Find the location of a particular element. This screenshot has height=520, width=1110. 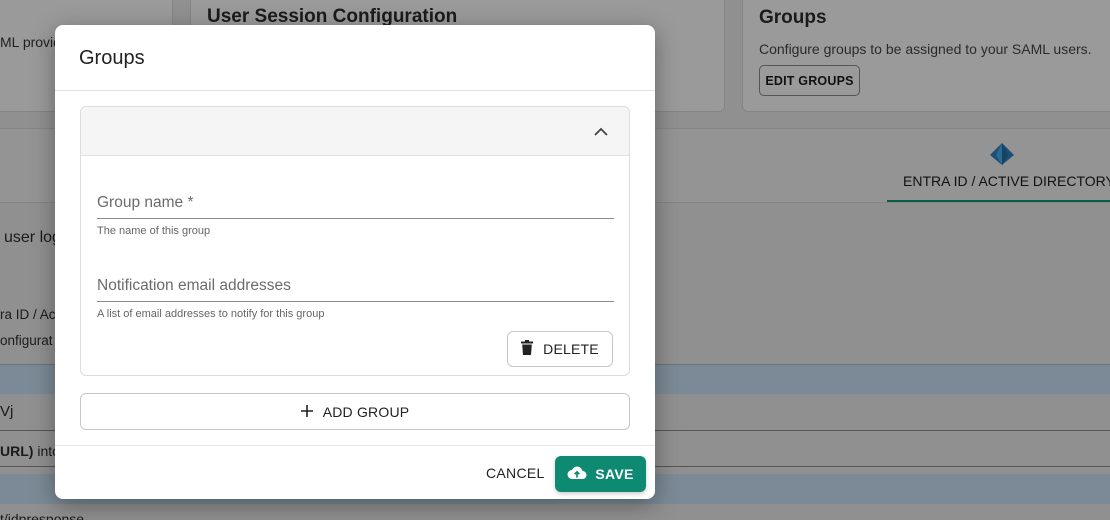

delete-label: DELETE is located at coordinates (571, 349).